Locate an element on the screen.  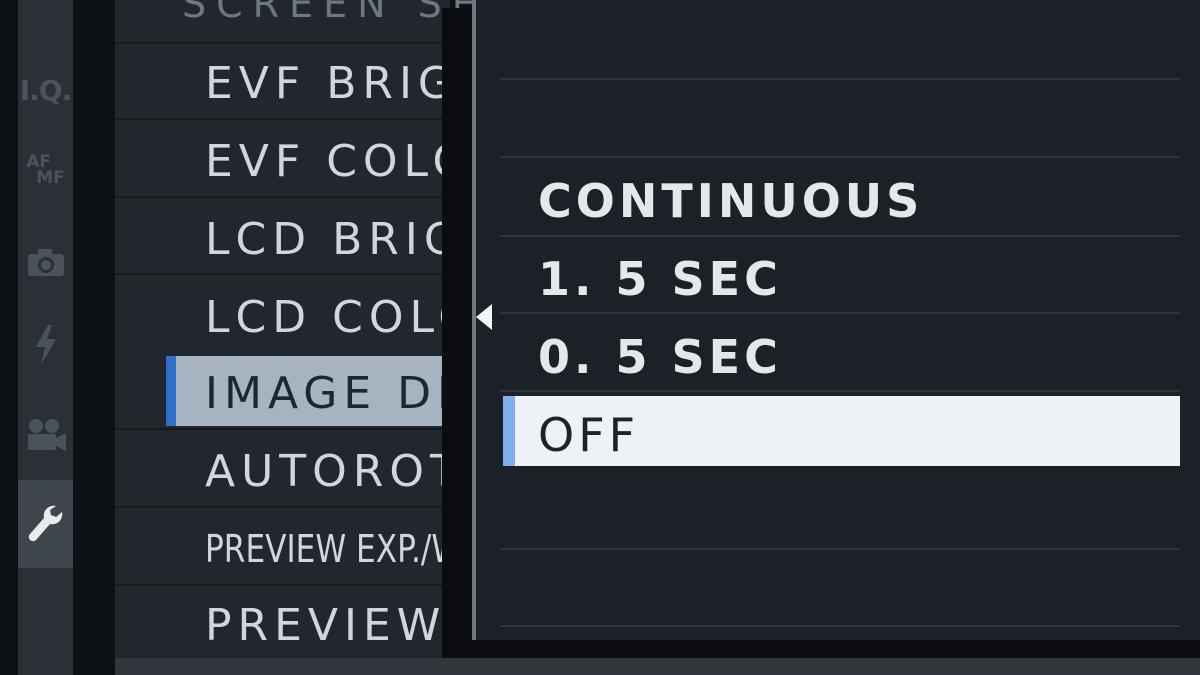
af-mf-icon-bottom: MF is located at coordinates (50, 178).